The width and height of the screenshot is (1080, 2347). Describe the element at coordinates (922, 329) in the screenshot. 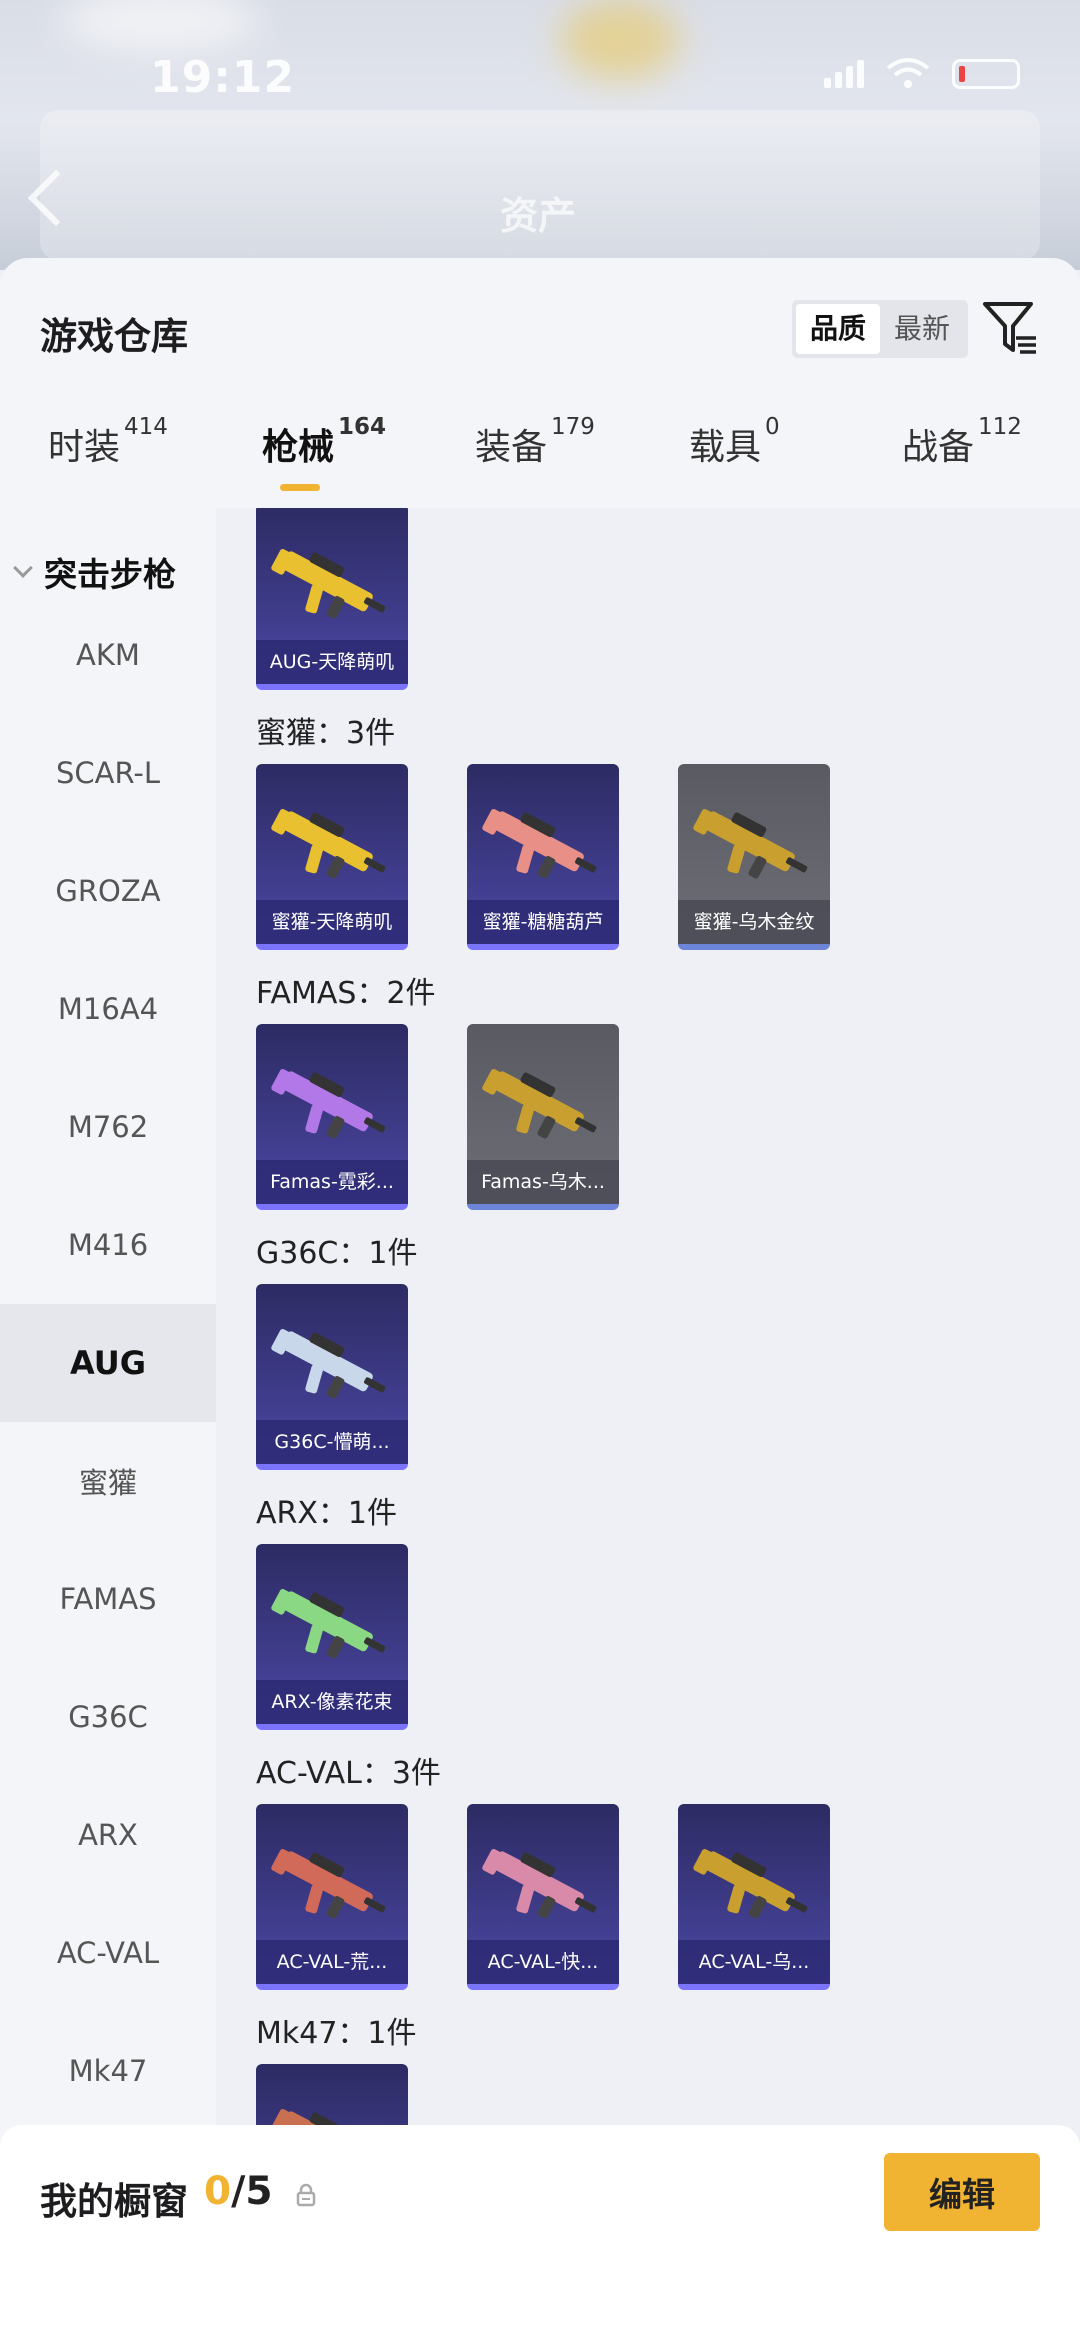

I see `sort-newest-option: 最新` at that location.